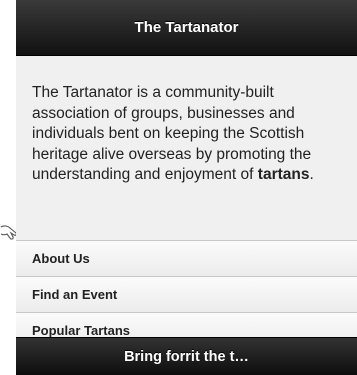 Image resolution: width=357 pixels, height=375 pixels. I want to click on intro-end: ., so click(311, 174).